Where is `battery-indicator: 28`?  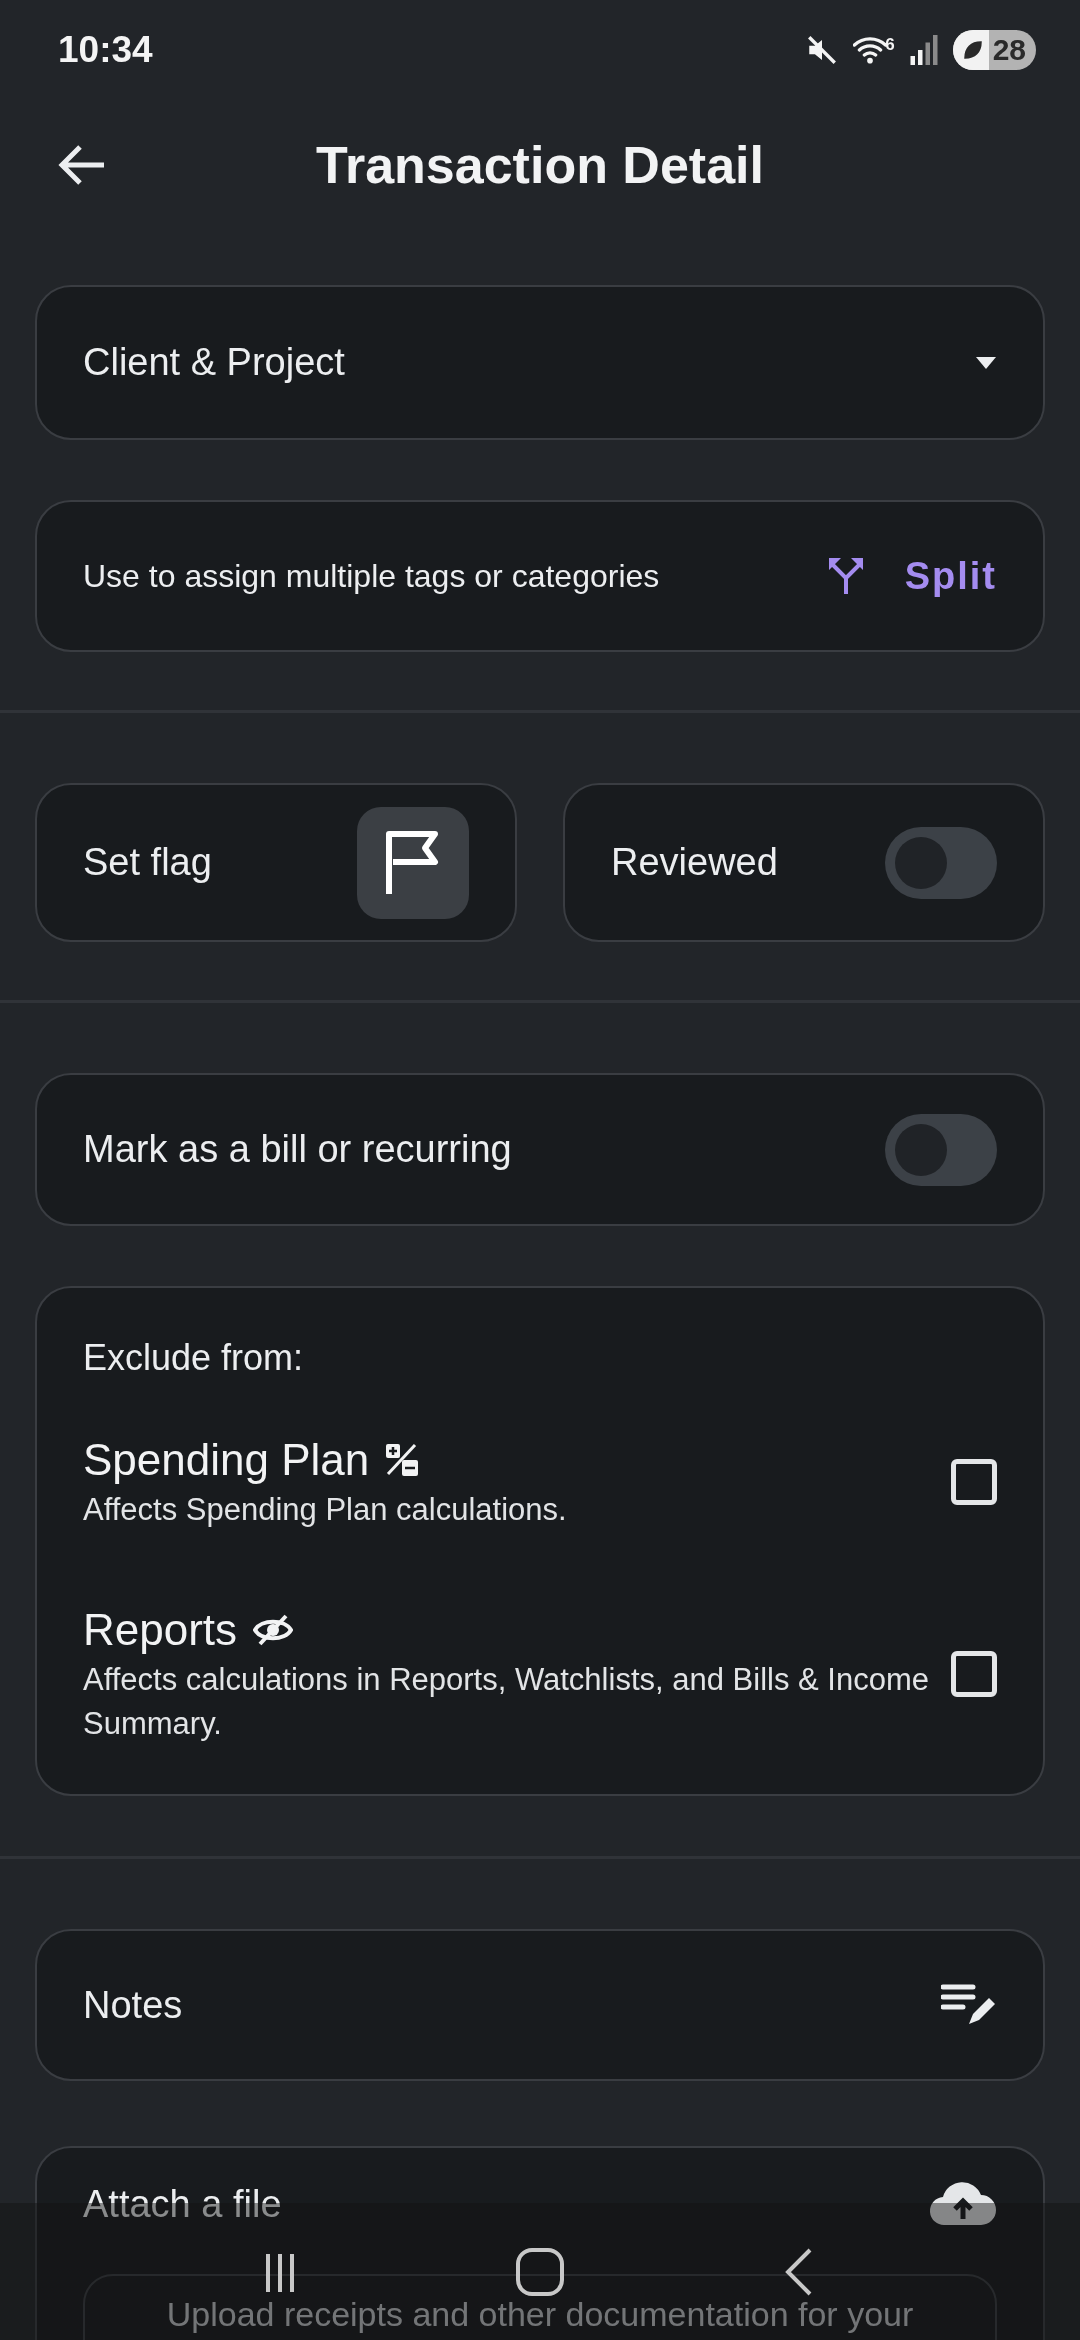 battery-indicator: 28 is located at coordinates (994, 50).